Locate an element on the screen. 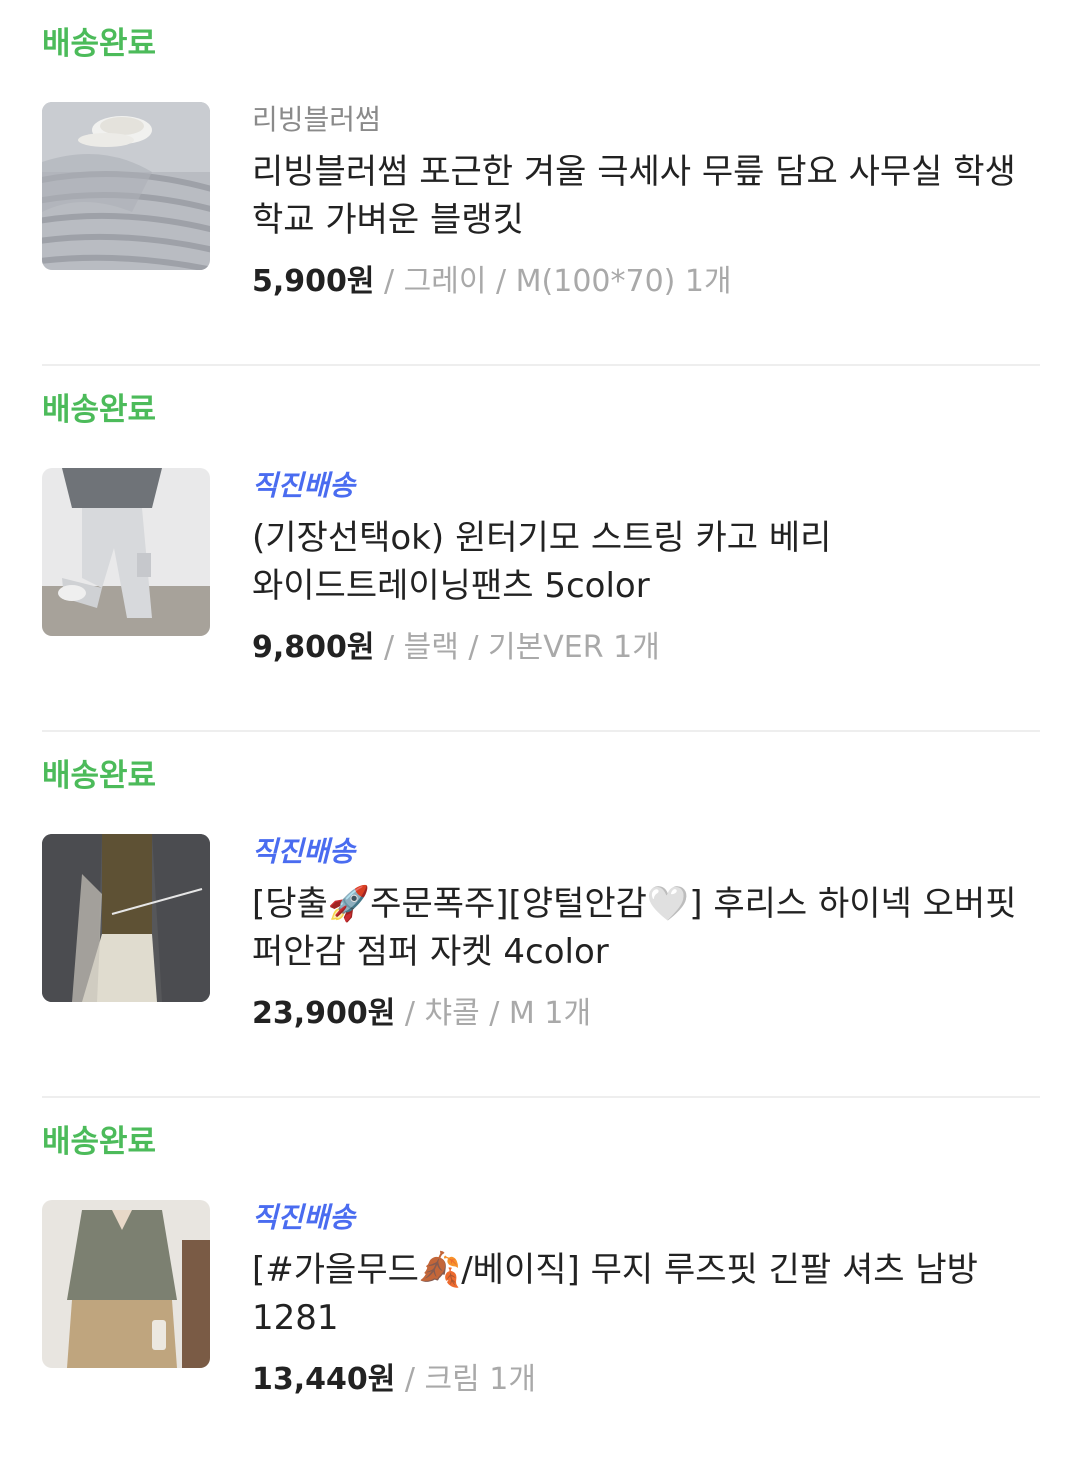 The image size is (1079, 1464). price: 13,440원 is located at coordinates (324, 1379).